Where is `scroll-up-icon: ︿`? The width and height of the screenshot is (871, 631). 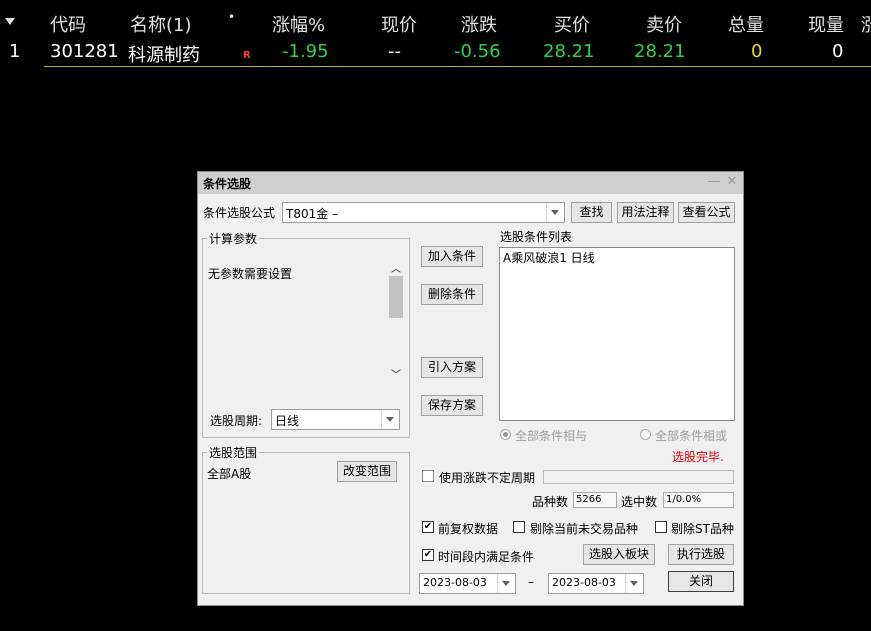 scroll-up-icon: ︿ is located at coordinates (396, 267).